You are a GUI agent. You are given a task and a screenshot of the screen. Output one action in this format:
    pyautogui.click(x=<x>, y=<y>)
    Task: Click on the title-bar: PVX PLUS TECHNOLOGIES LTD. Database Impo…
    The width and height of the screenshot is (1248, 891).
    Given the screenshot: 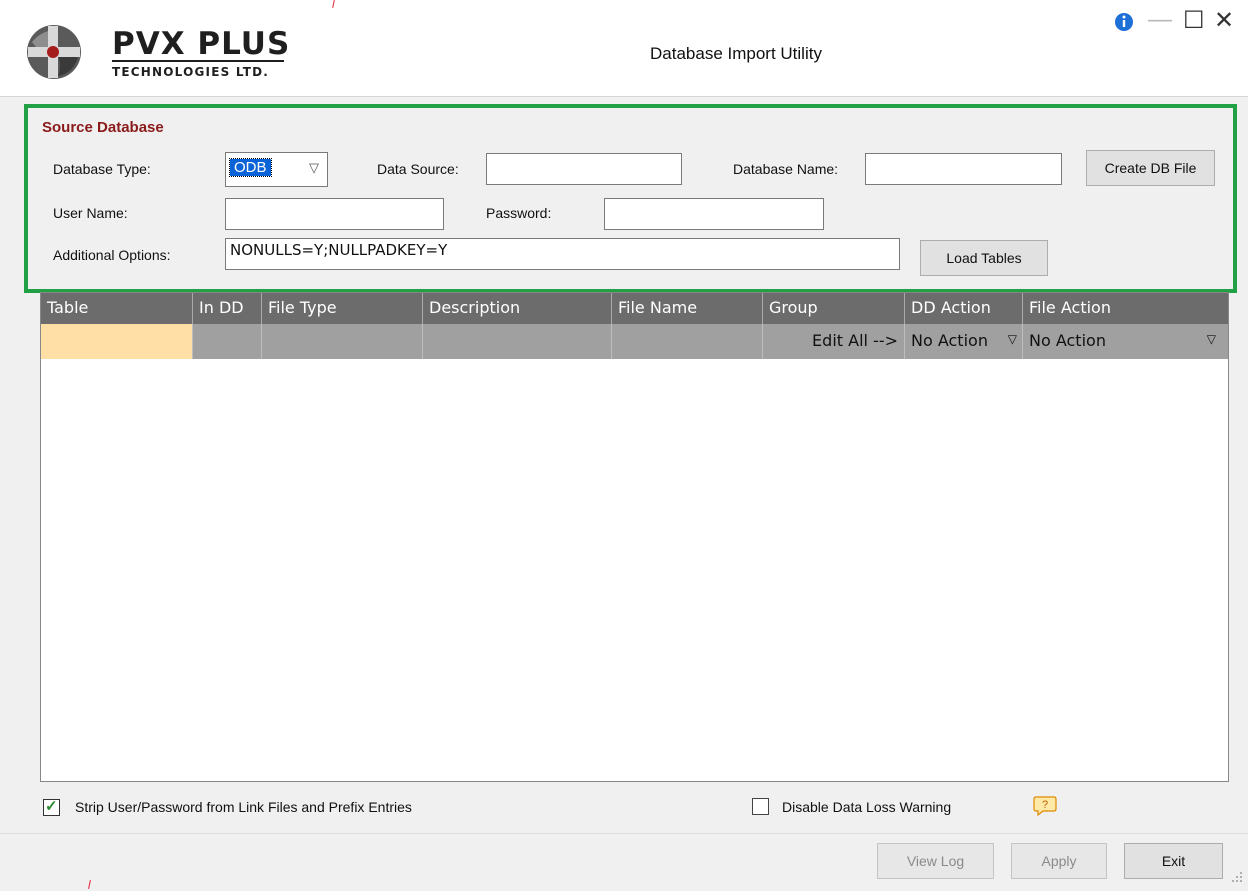 What is the action you would take?
    pyautogui.click(x=624, y=48)
    